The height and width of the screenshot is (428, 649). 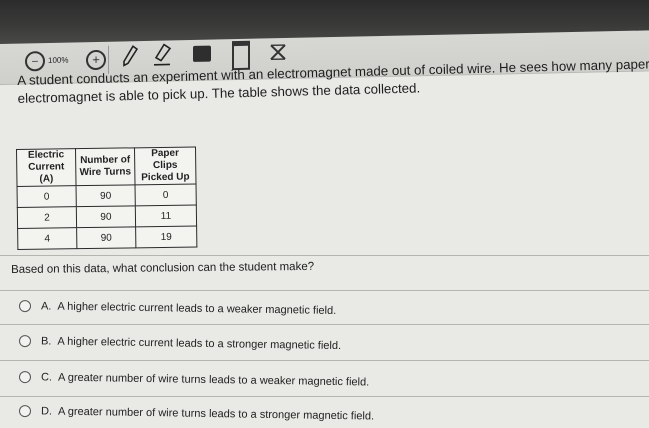 I want to click on zoom-in-symbol: +, so click(x=96, y=59).